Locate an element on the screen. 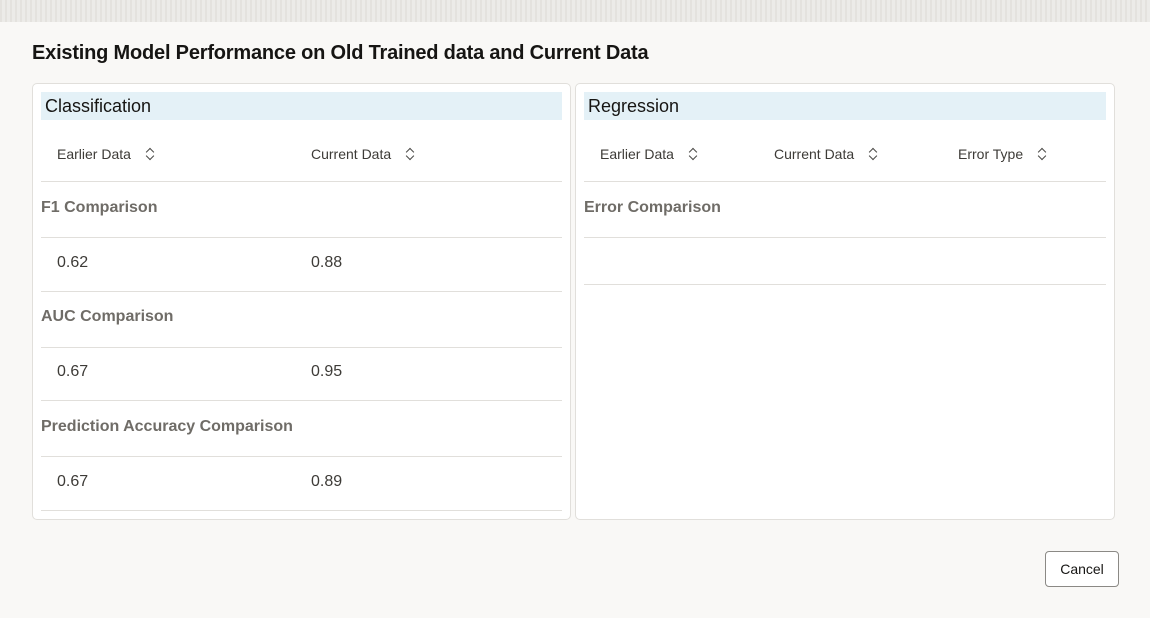 The height and width of the screenshot is (618, 1150). group-label-auc: AUC Comparison is located at coordinates (107, 316).